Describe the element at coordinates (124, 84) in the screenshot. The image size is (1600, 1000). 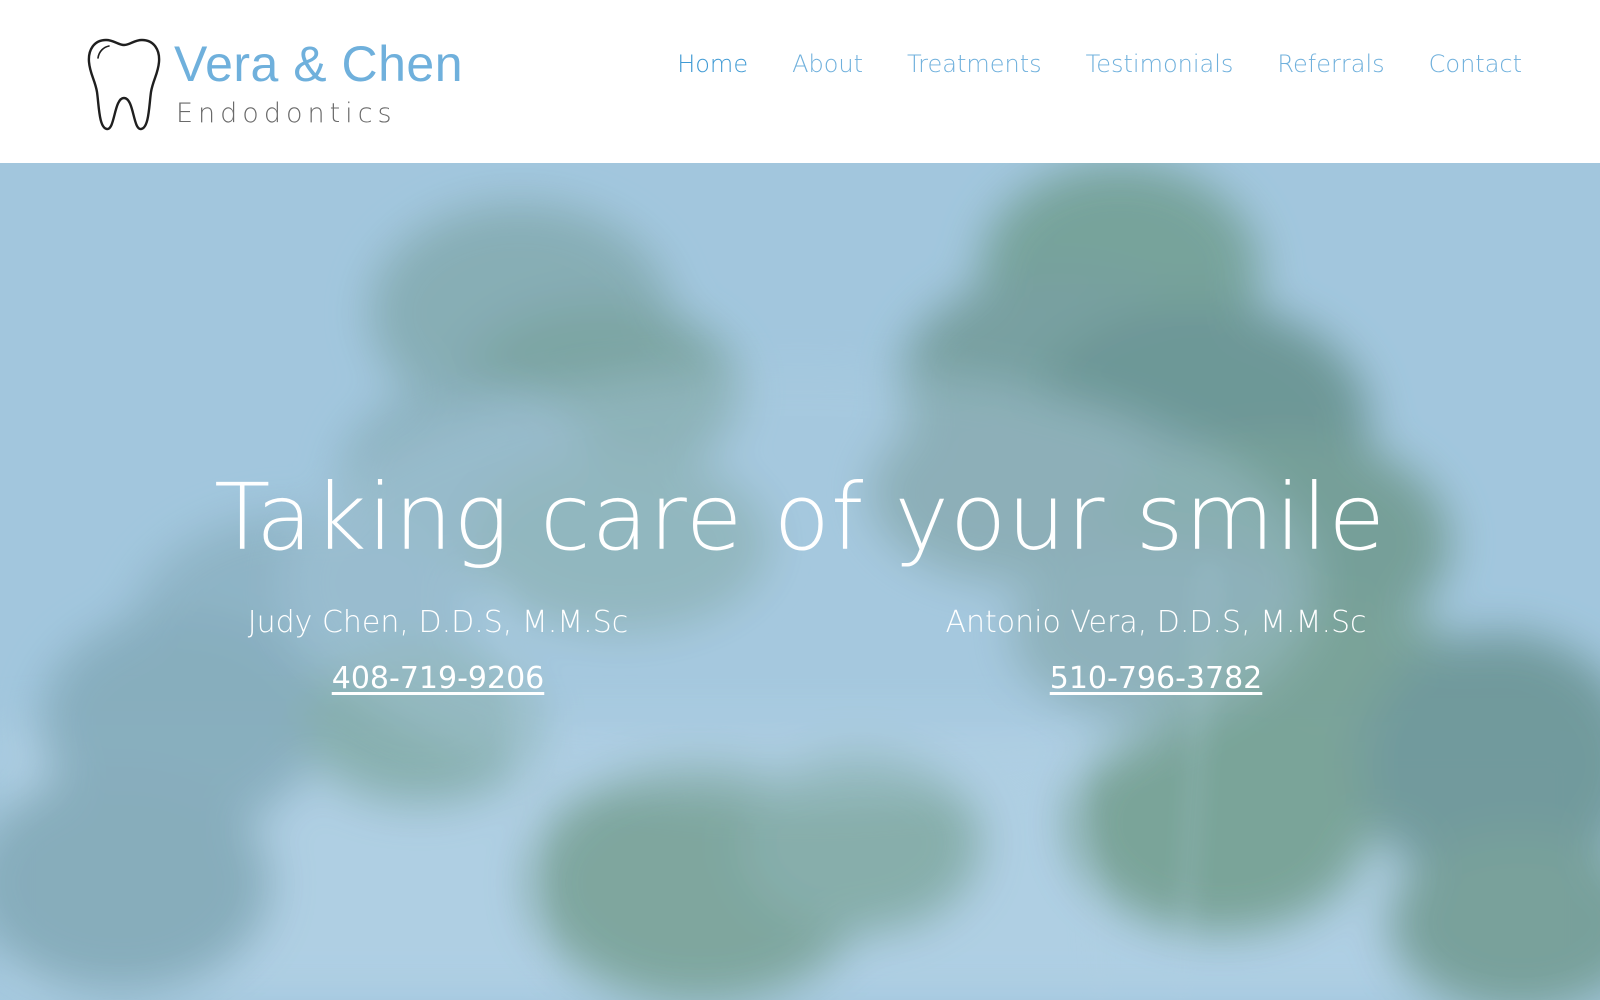
I see `tooth-icon` at that location.